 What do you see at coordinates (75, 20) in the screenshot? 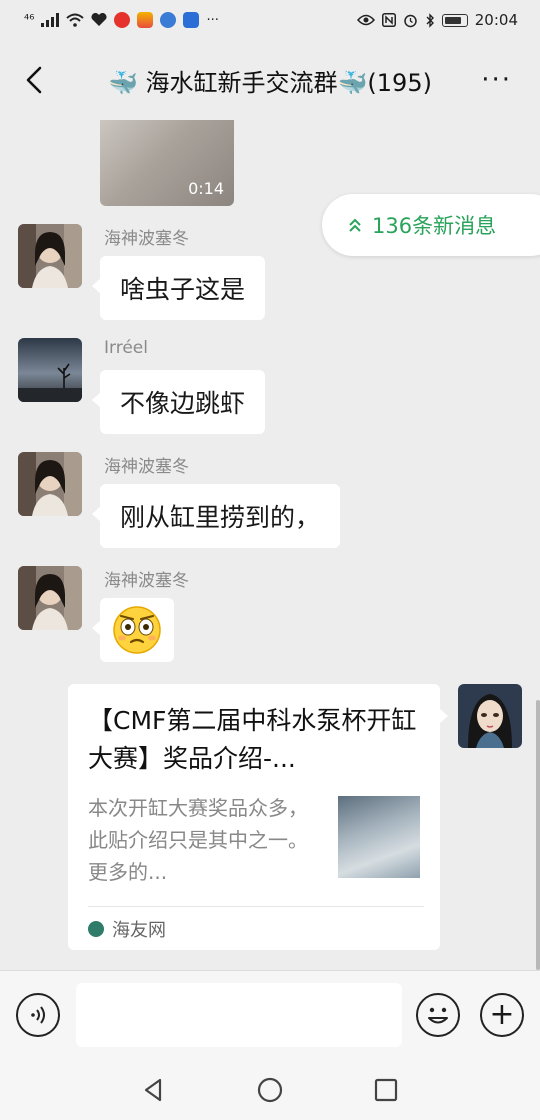
I see `wifi-icon` at bounding box center [75, 20].